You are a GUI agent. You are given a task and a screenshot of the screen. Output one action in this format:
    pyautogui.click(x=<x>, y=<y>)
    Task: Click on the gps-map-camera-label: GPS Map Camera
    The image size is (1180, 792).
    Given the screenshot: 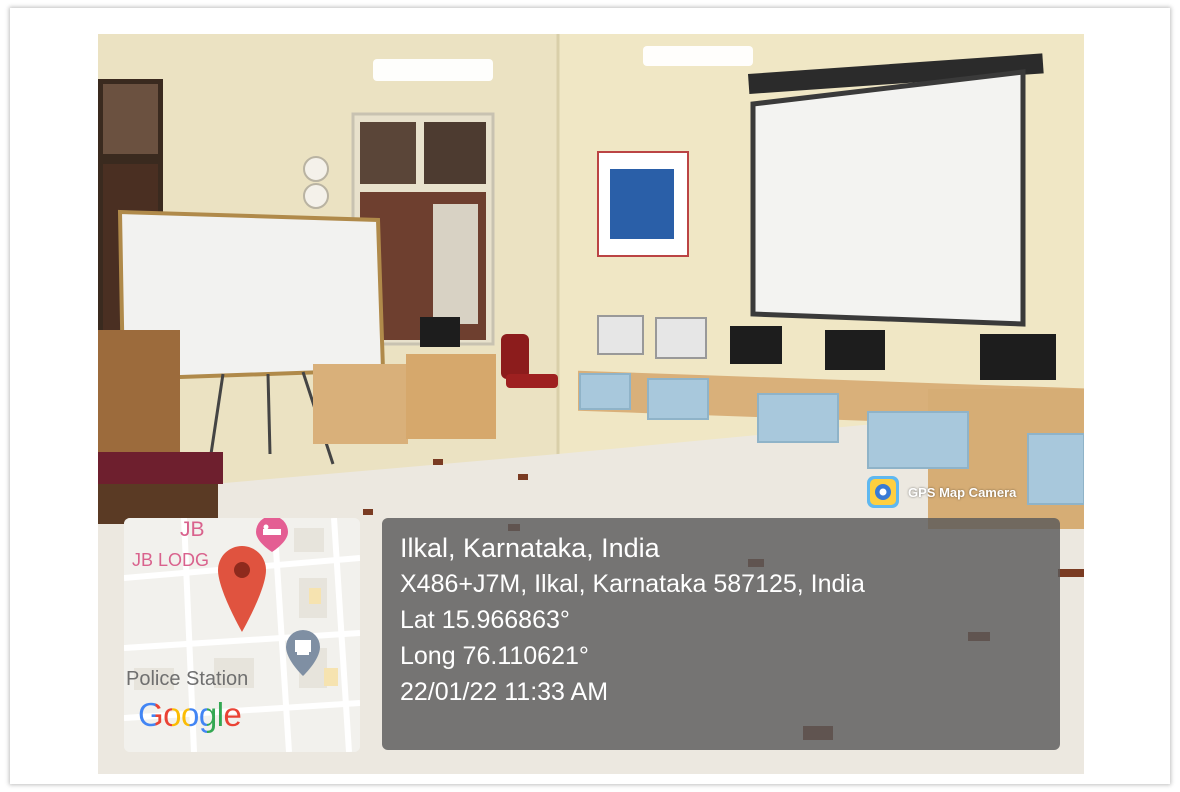 What is the action you would take?
    pyautogui.click(x=962, y=492)
    